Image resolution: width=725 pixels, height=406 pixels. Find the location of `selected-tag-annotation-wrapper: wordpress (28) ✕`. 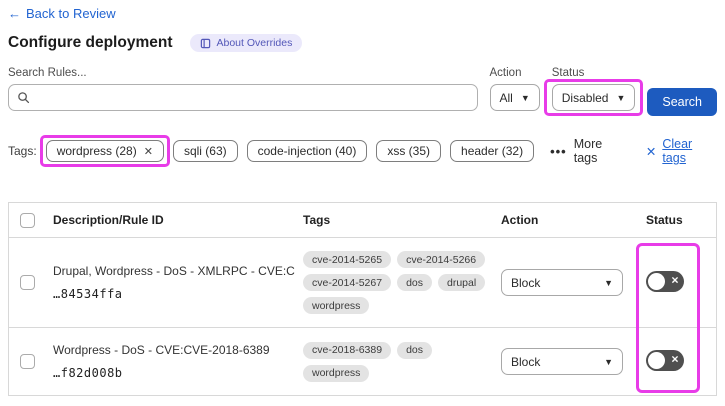

selected-tag-annotation-wrapper: wordpress (28) ✕ is located at coordinates (104, 151).